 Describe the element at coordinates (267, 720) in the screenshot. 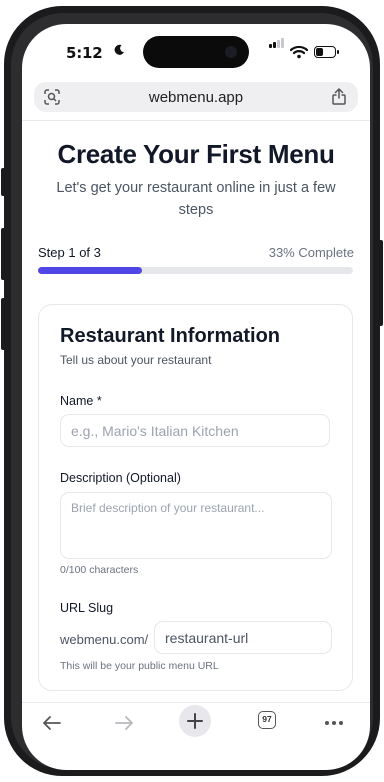

I see `tabs-icon: 97` at that location.